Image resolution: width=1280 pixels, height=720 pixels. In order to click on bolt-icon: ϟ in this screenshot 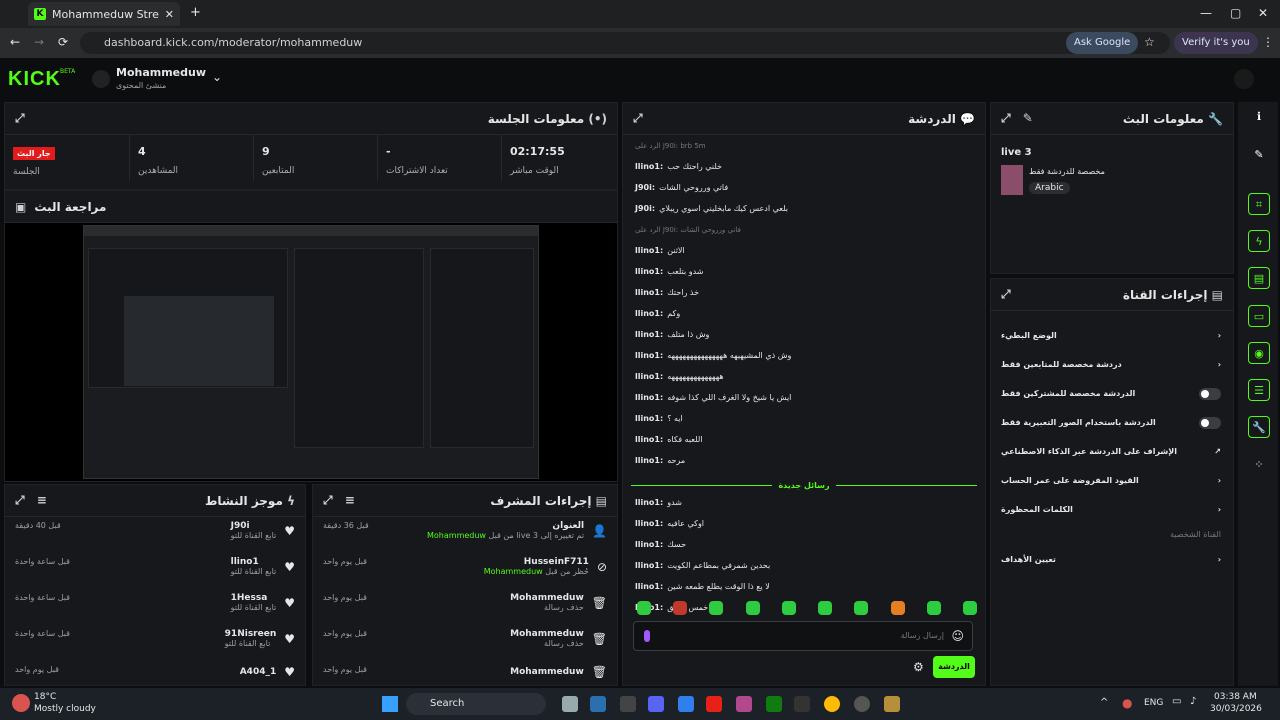, I will do `click(1259, 241)`.